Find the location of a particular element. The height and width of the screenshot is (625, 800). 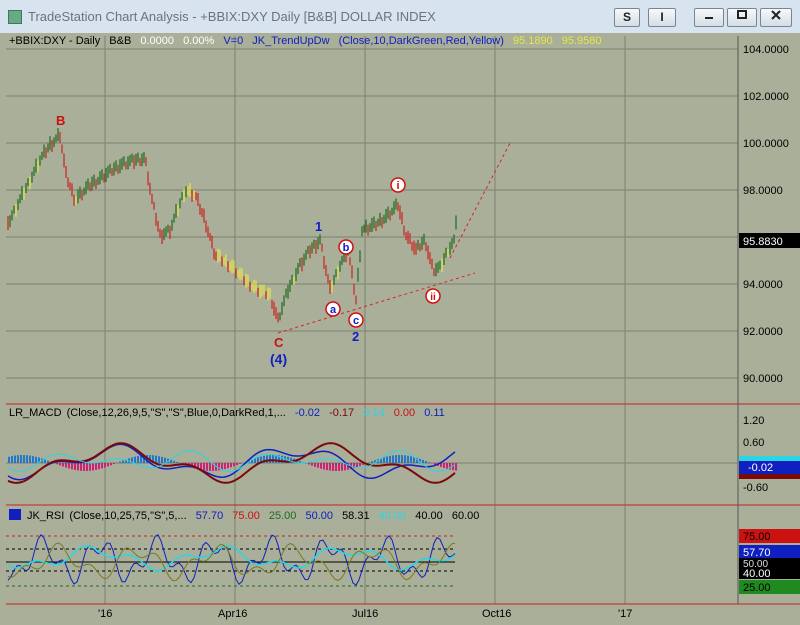

change-pct: 0.00% is located at coordinates (198, 41).